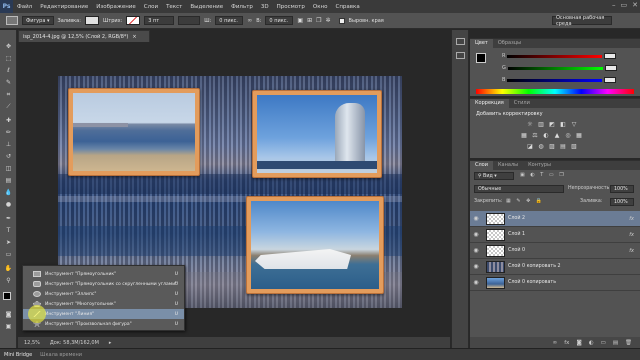 This screenshot has height=360, width=640. What do you see at coordinates (8, 94) in the screenshot?
I see `crop-tool-icon: ⌗` at bounding box center [8, 94].